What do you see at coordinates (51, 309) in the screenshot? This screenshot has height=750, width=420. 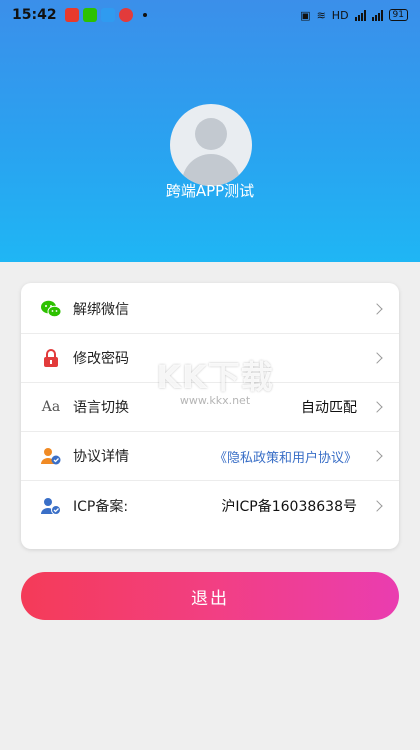 I see `wechat-icon` at bounding box center [51, 309].